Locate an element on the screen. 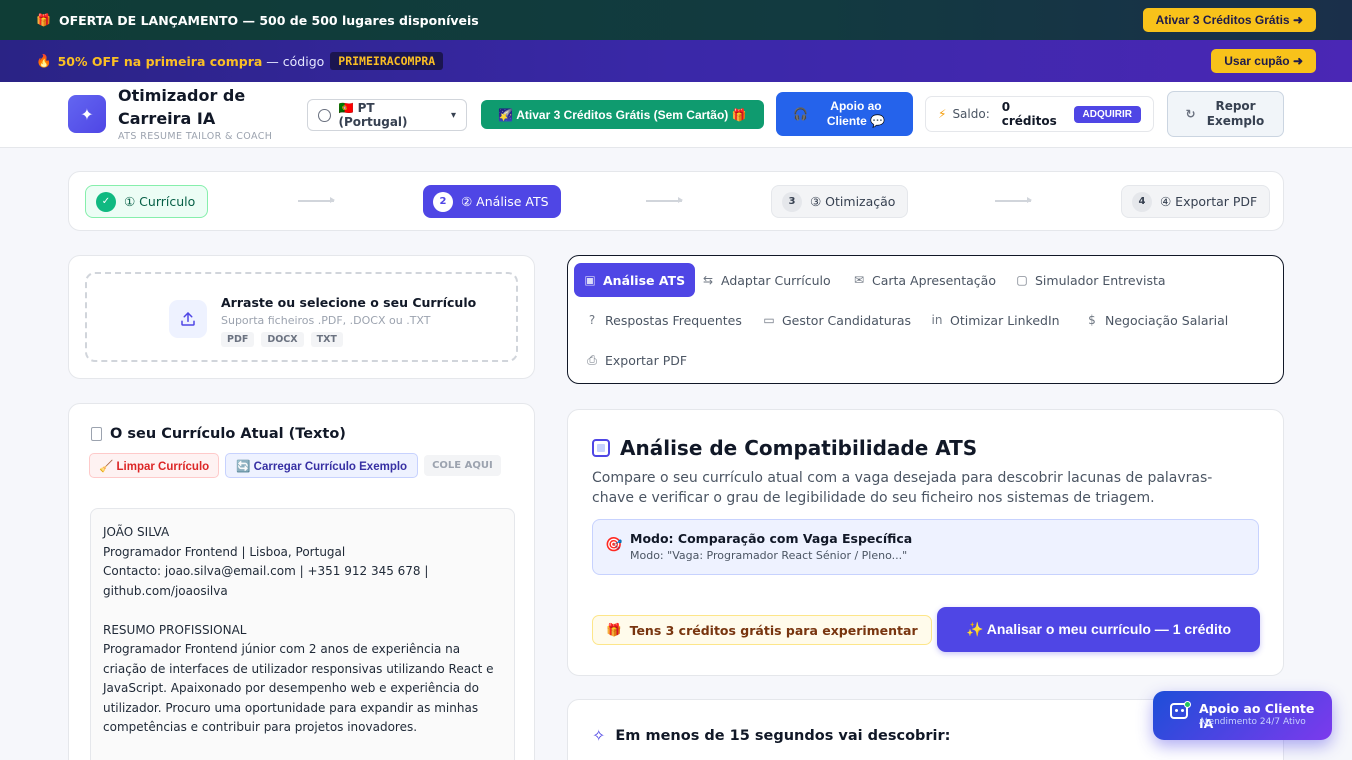 This screenshot has height=760, width=1352. credit-balance: ⚡ Saldo: 0 créditos ADQUIRIR is located at coordinates (1039, 114).